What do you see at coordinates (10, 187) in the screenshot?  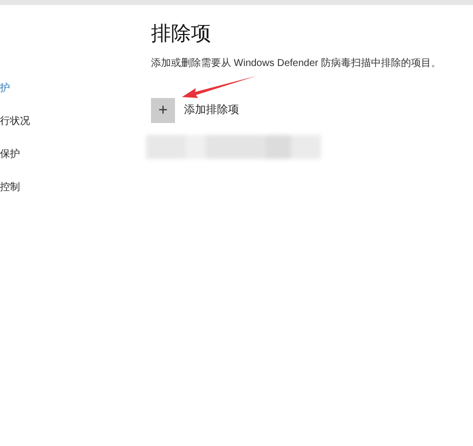 I see `sidebar-item: 控制` at bounding box center [10, 187].